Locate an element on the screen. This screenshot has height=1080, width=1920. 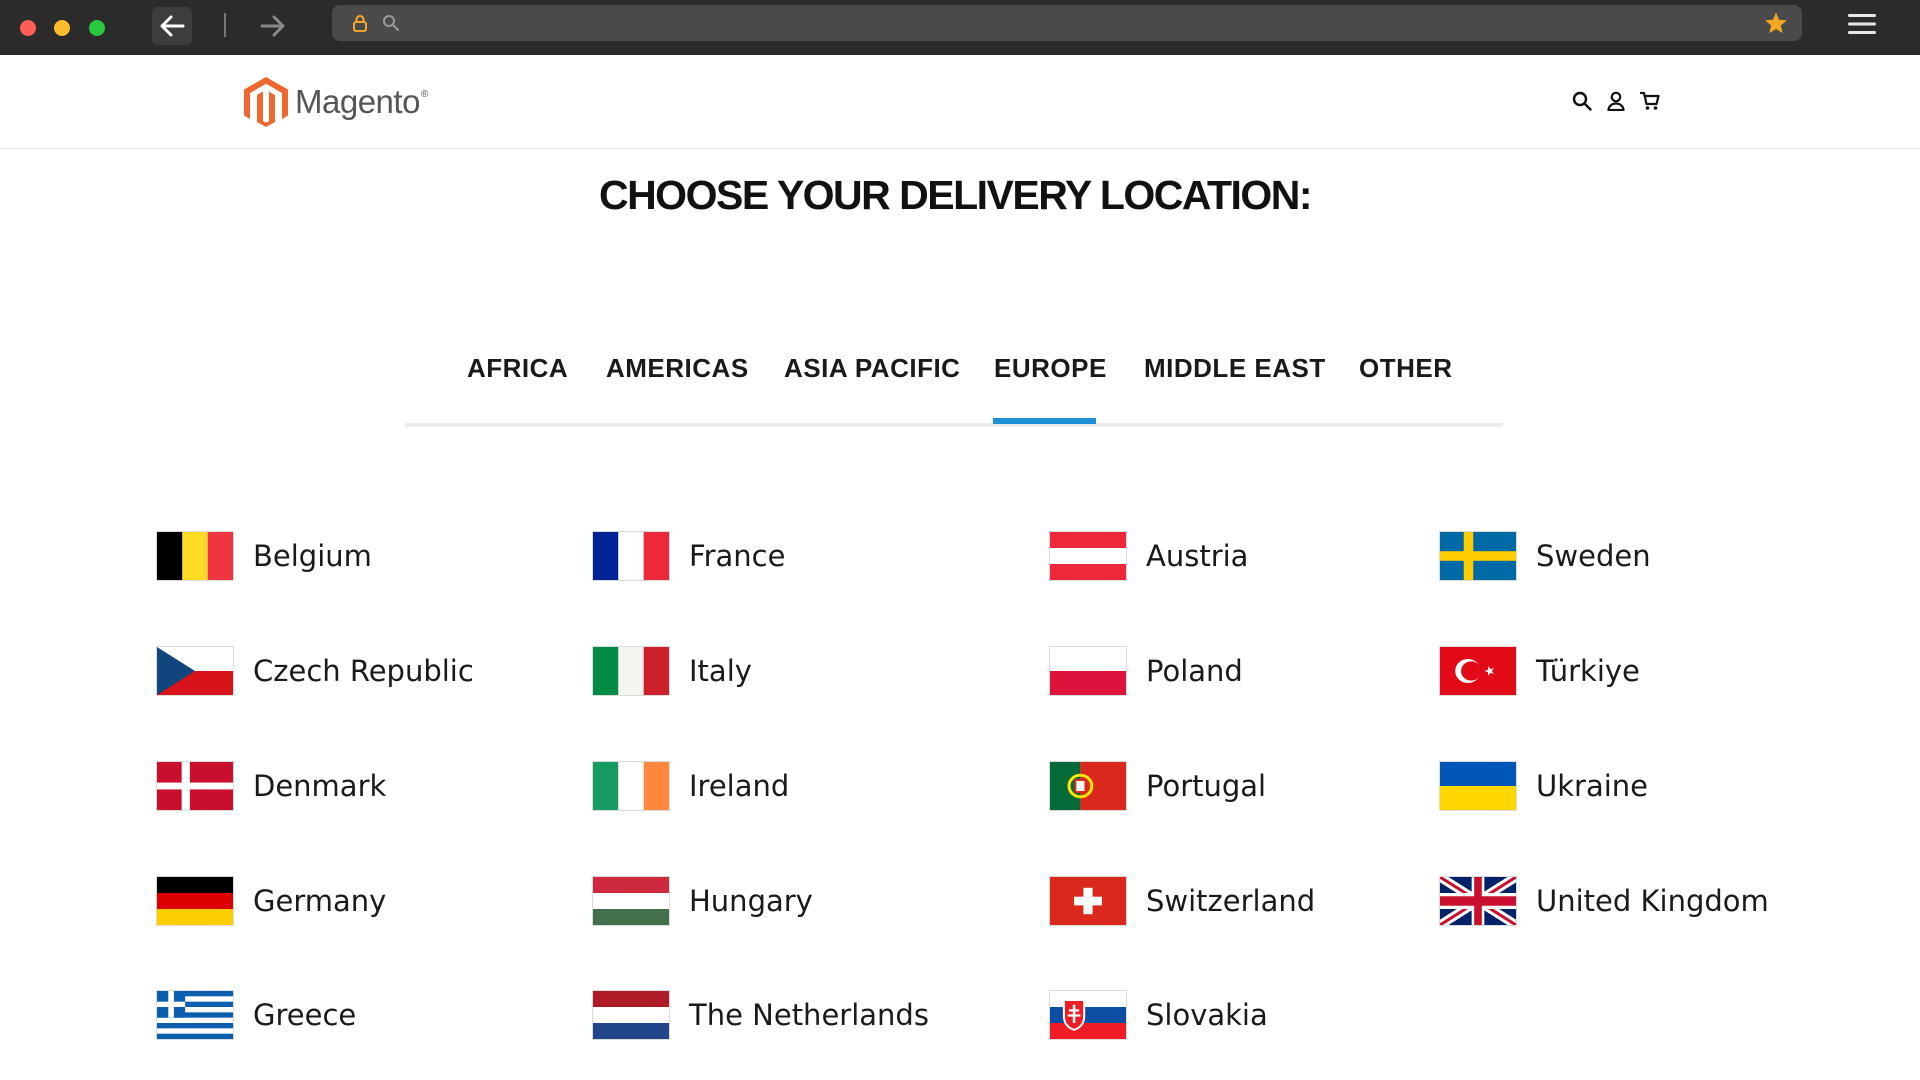
tab-americas: AMERICAS is located at coordinates (677, 368).